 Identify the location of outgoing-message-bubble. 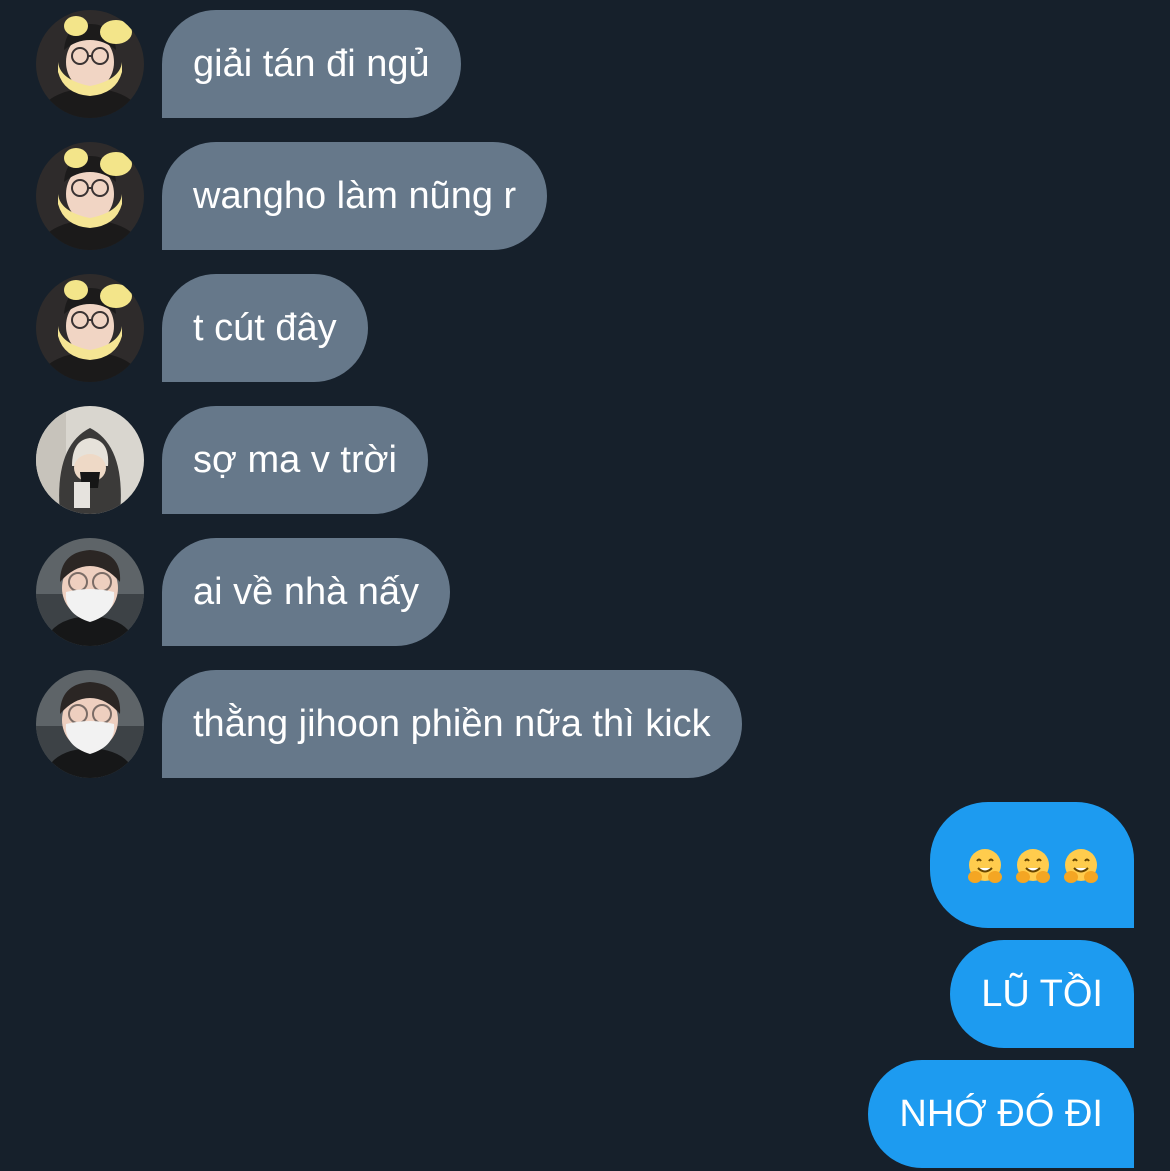
(1032, 865).